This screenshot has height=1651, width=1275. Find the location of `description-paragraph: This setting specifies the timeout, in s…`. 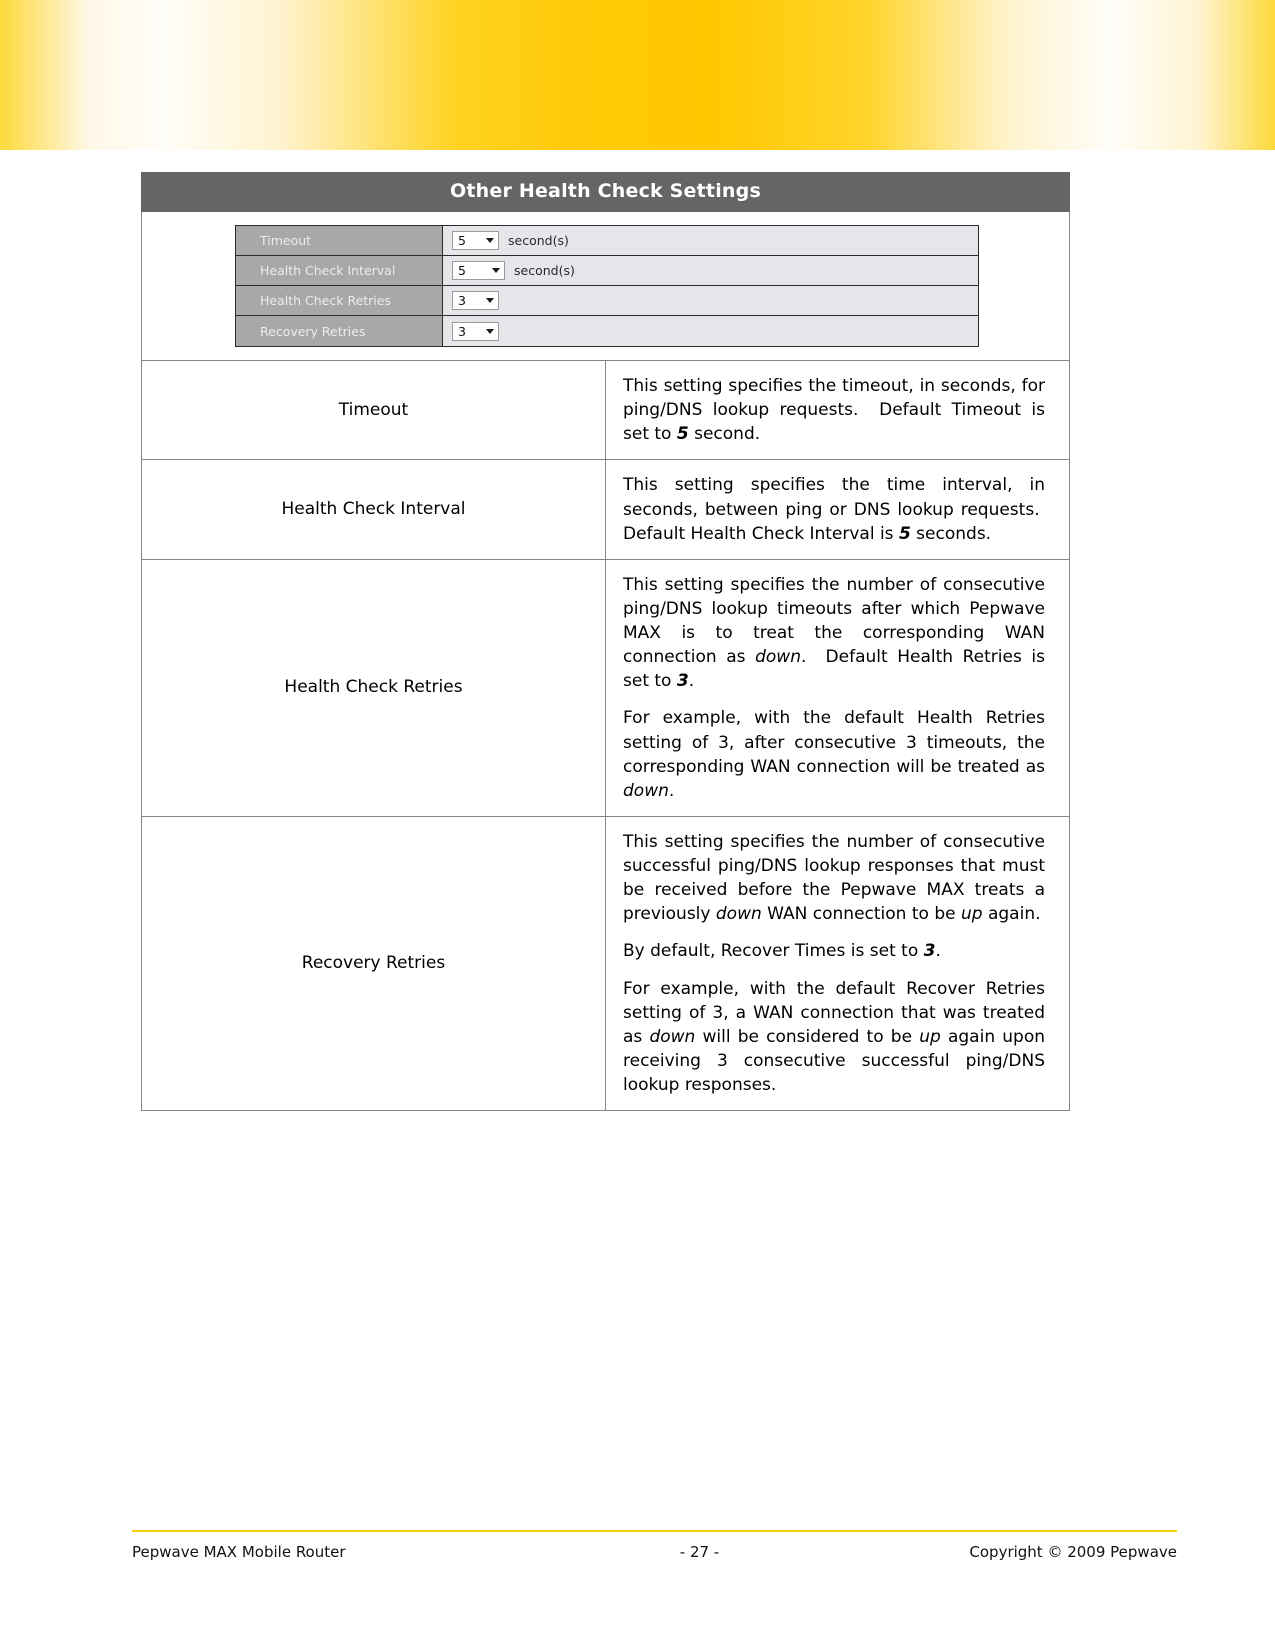

description-paragraph: This setting specifies the timeout, in s… is located at coordinates (834, 410).